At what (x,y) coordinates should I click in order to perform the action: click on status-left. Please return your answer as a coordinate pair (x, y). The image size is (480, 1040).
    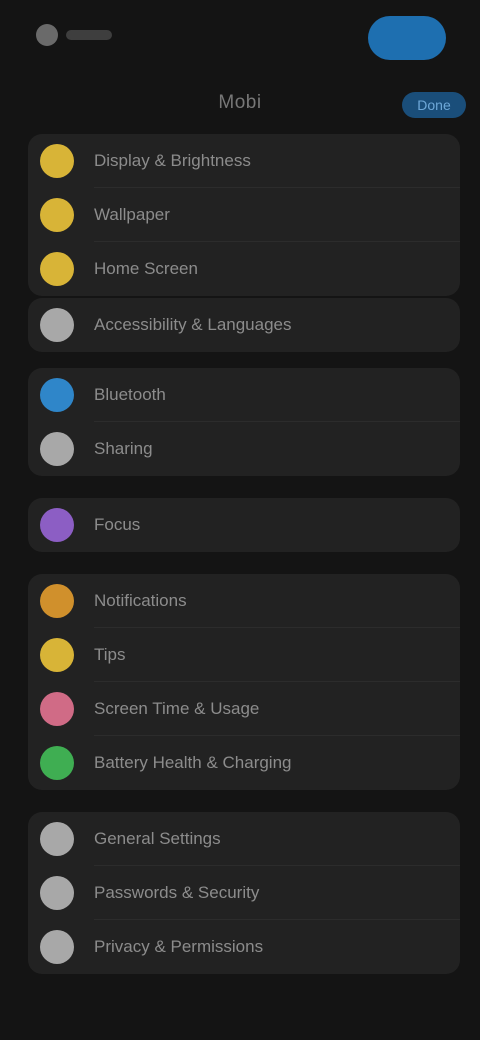
    Looking at the image, I should click on (76, 34).